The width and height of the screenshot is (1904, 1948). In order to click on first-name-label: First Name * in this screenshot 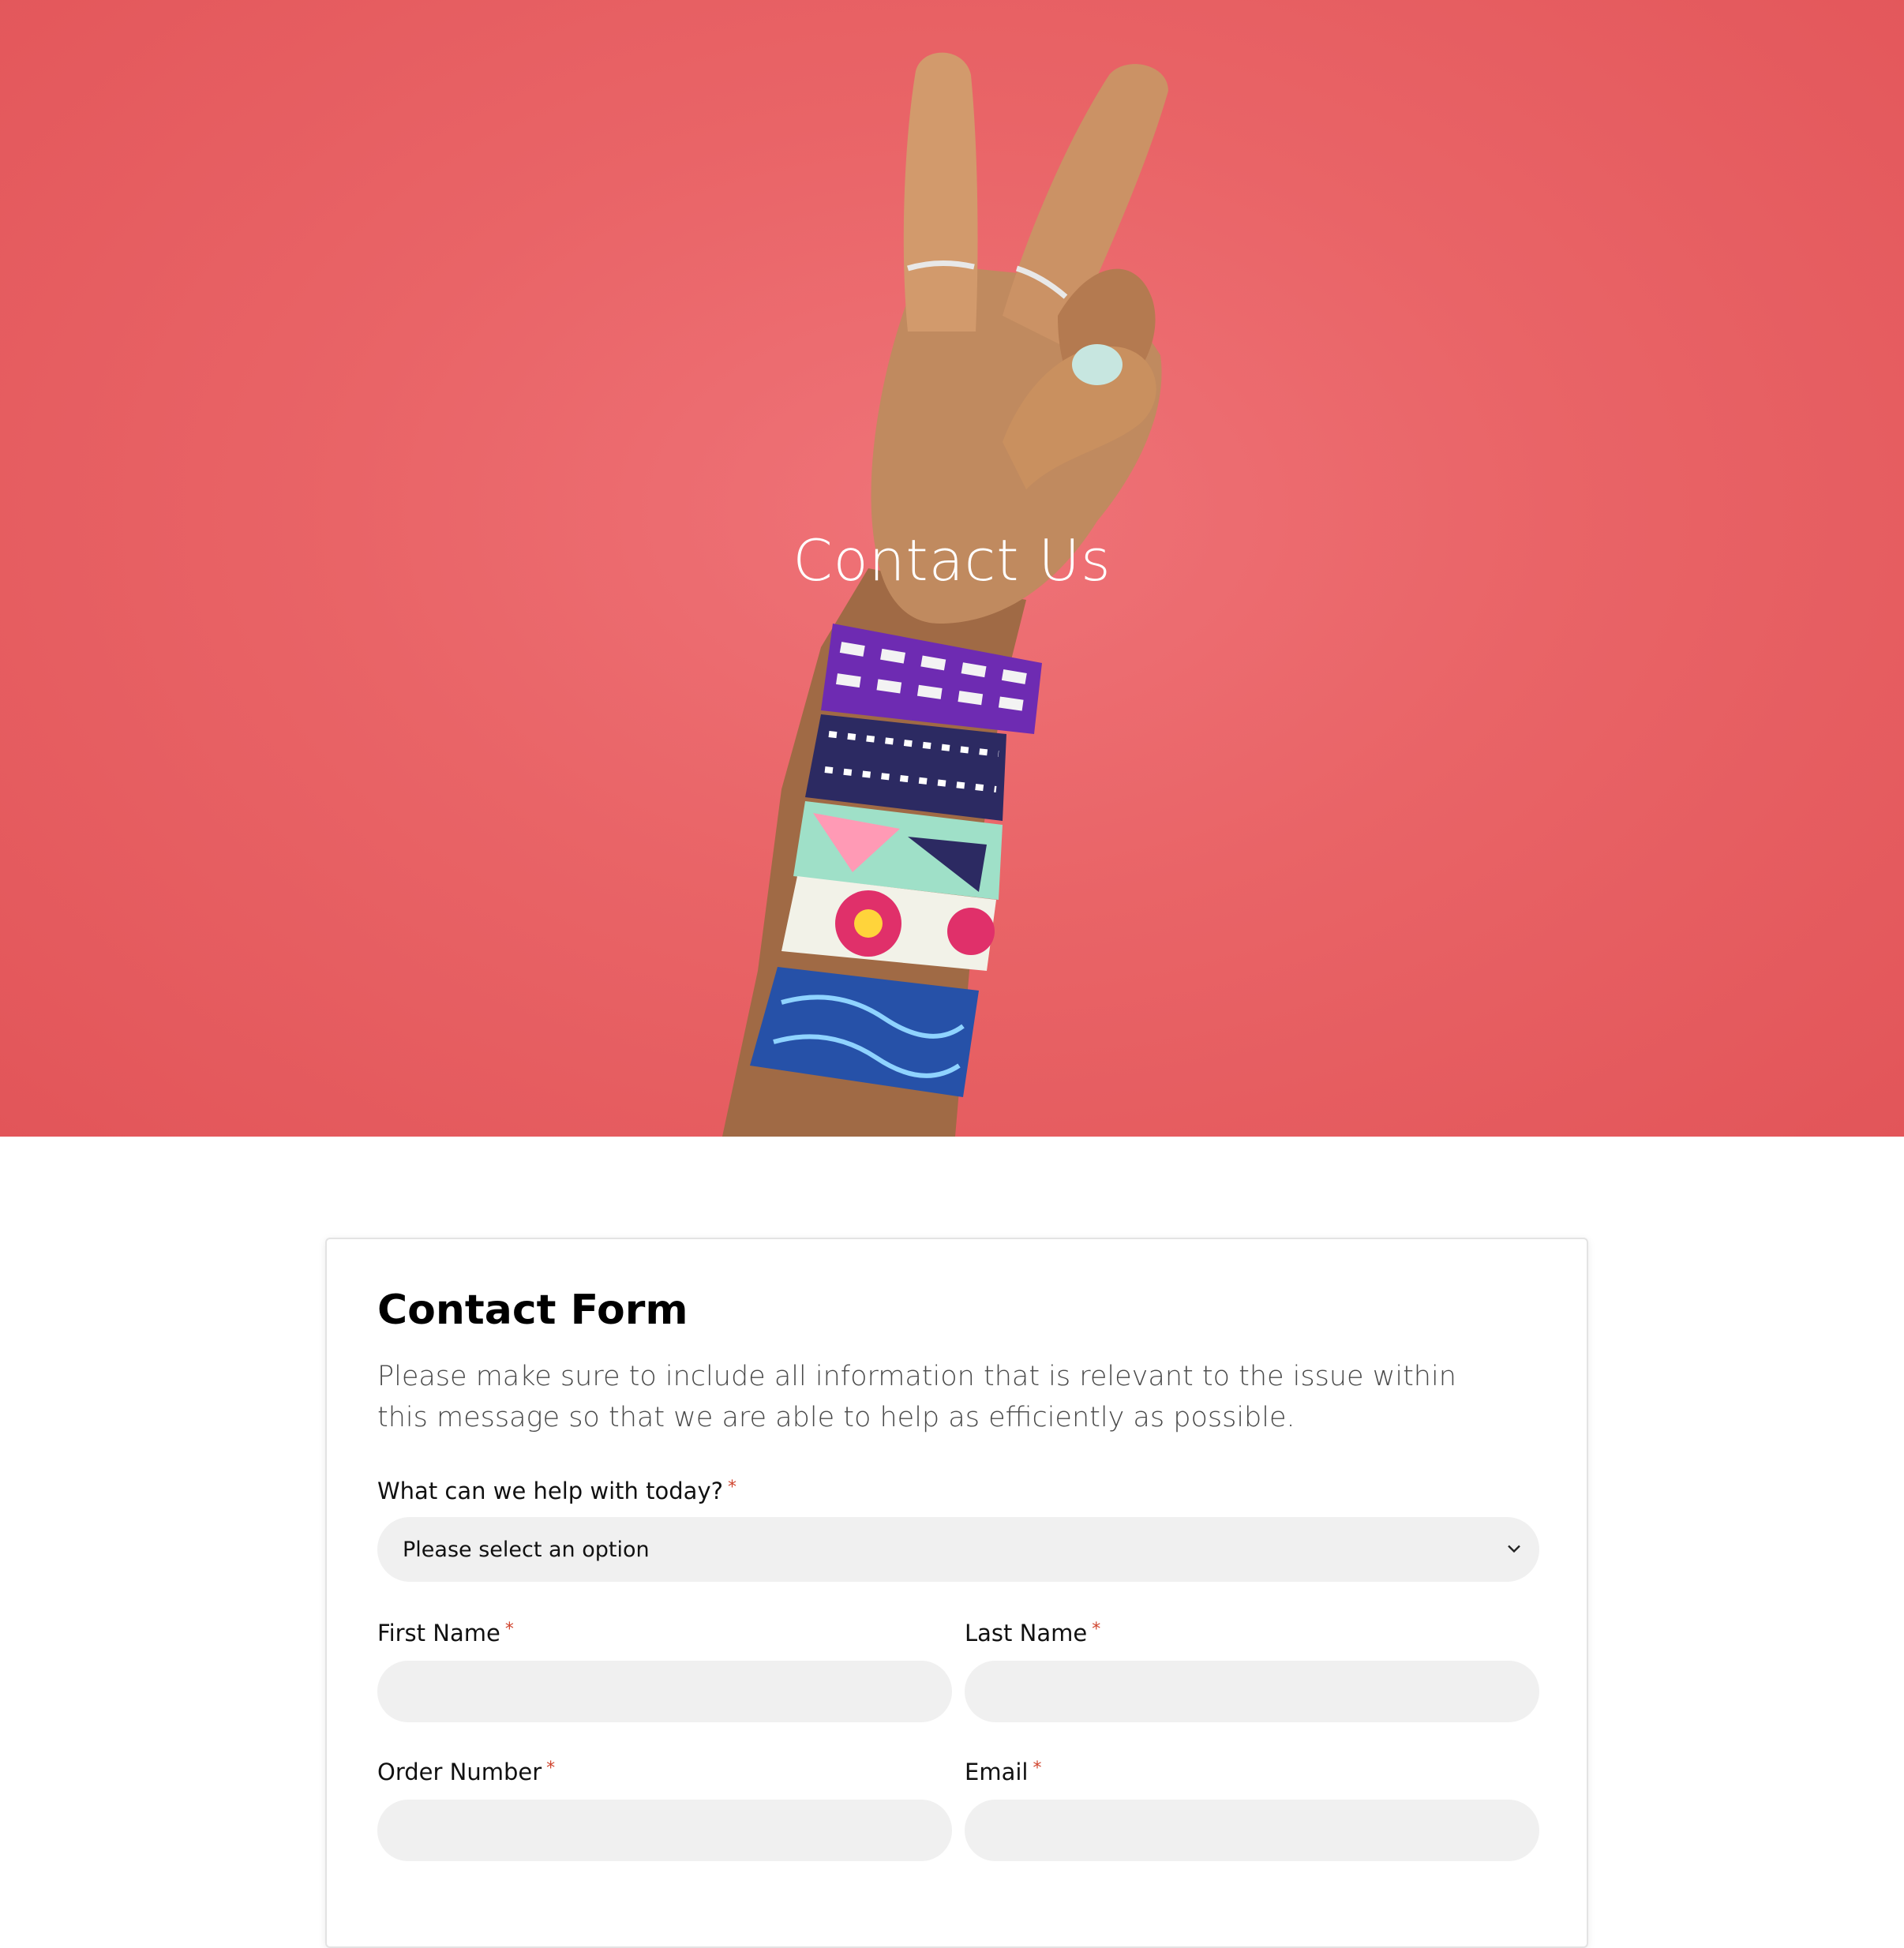, I will do `click(445, 1633)`.